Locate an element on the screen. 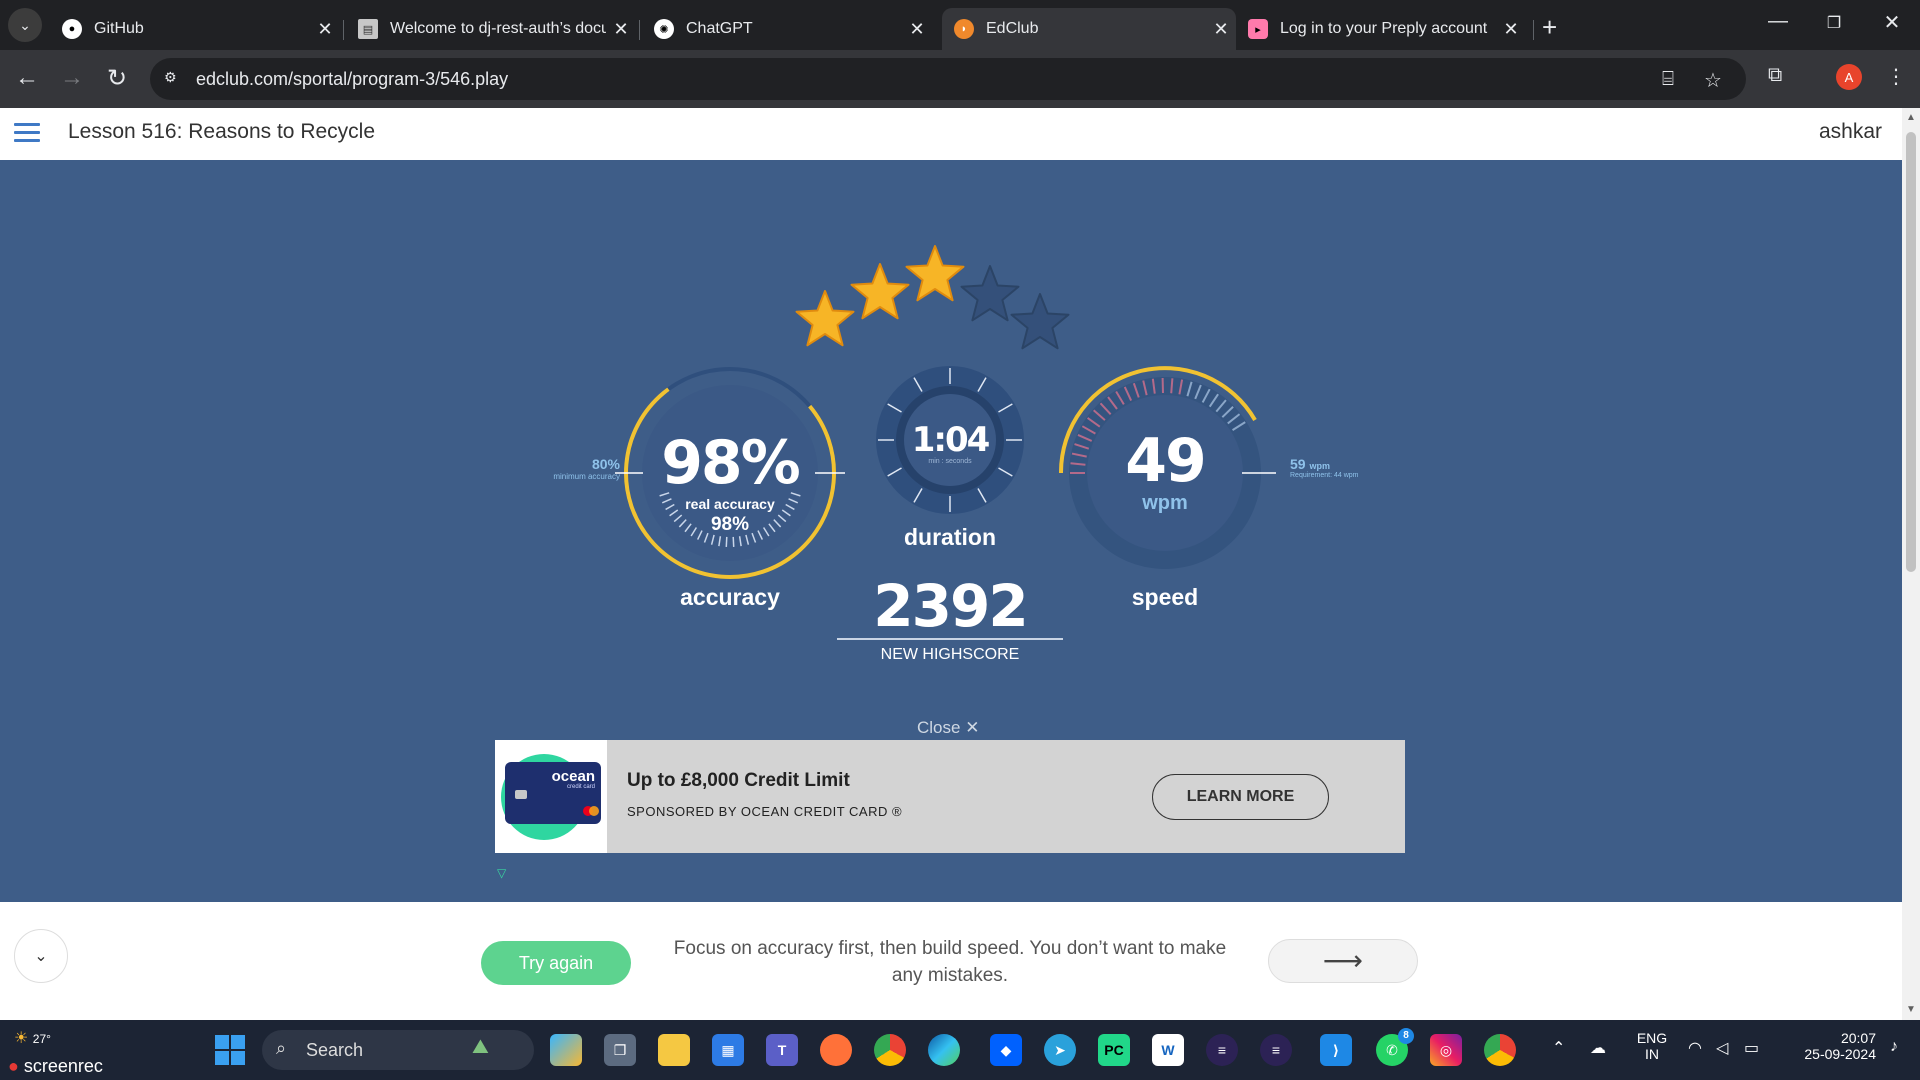  accuracy-tick is located at coordinates (733, 541).